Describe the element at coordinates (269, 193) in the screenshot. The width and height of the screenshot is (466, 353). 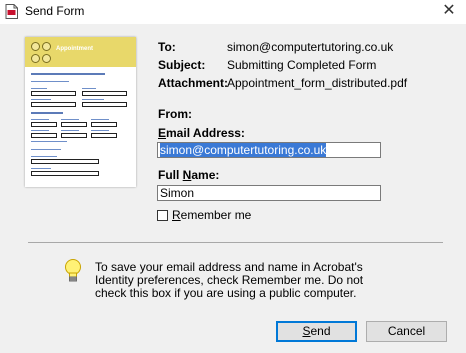
I see `full-name-field: Simon` at that location.